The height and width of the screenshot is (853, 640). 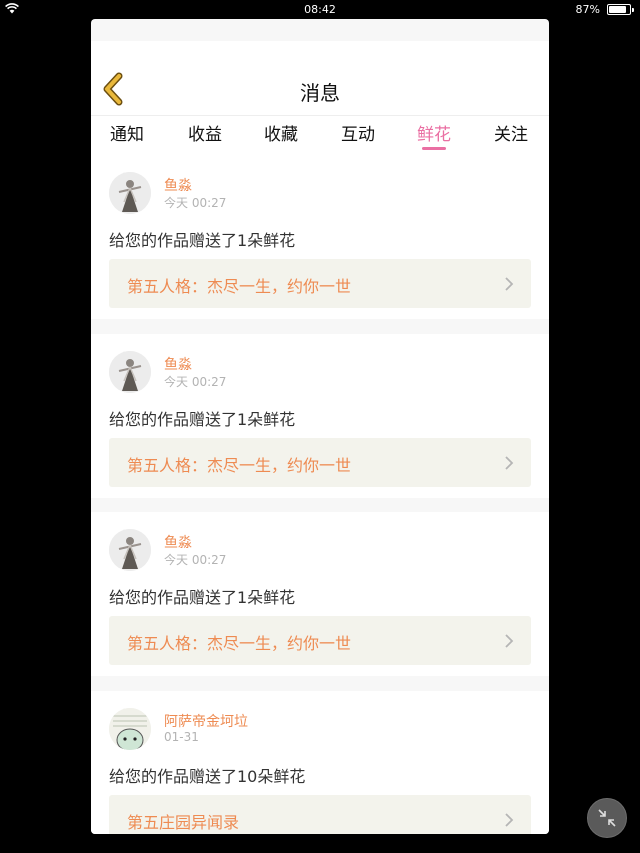 What do you see at coordinates (320, 762) in the screenshot?
I see `message-item: 阿萨帝金坷垃 01-31 给您的作品赠送了10朵鲜花 第五庄园异闻录` at bounding box center [320, 762].